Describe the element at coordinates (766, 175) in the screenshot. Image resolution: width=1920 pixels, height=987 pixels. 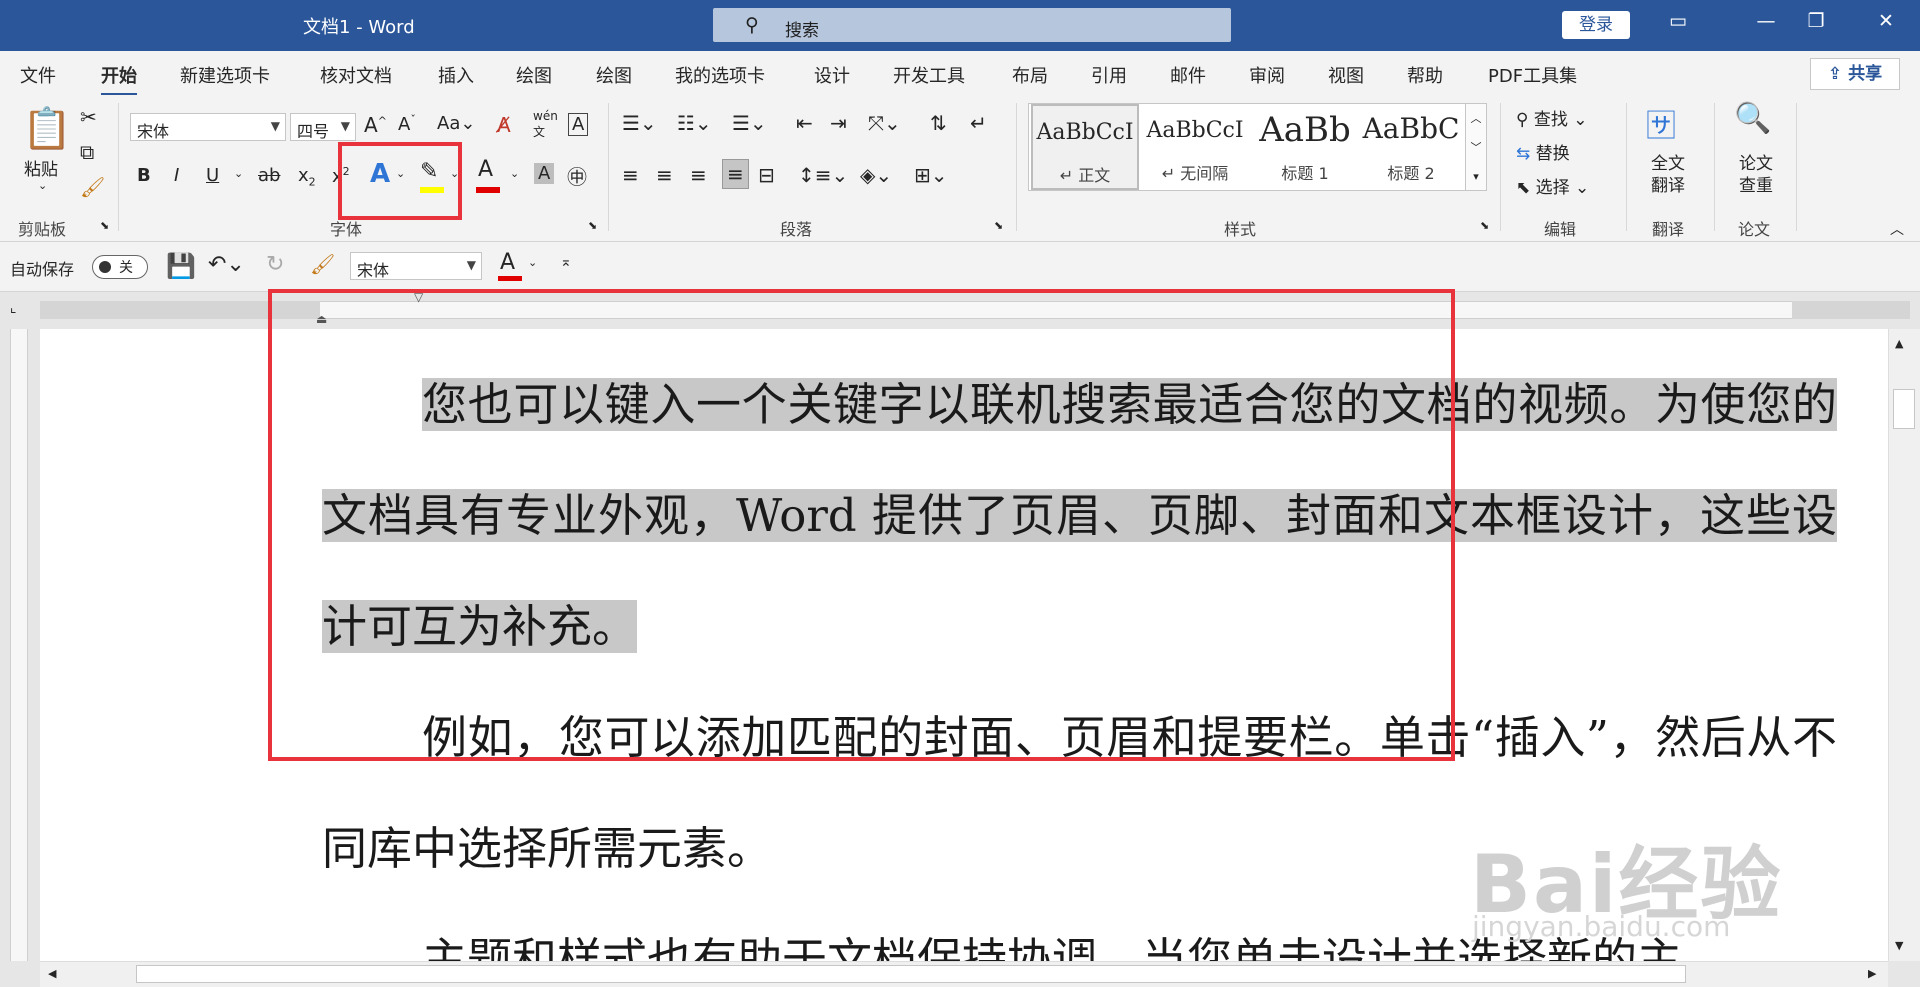
I see `distributed-icon: ⊟` at that location.